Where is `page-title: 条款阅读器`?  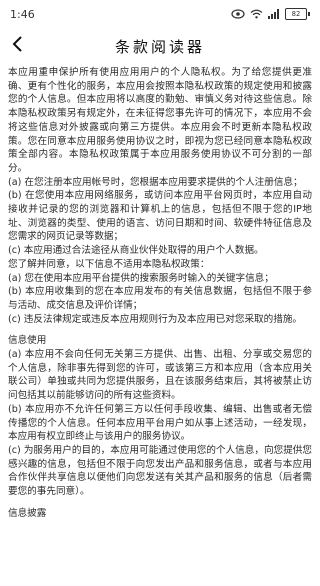 page-title: 条款阅读器 is located at coordinates (159, 46).